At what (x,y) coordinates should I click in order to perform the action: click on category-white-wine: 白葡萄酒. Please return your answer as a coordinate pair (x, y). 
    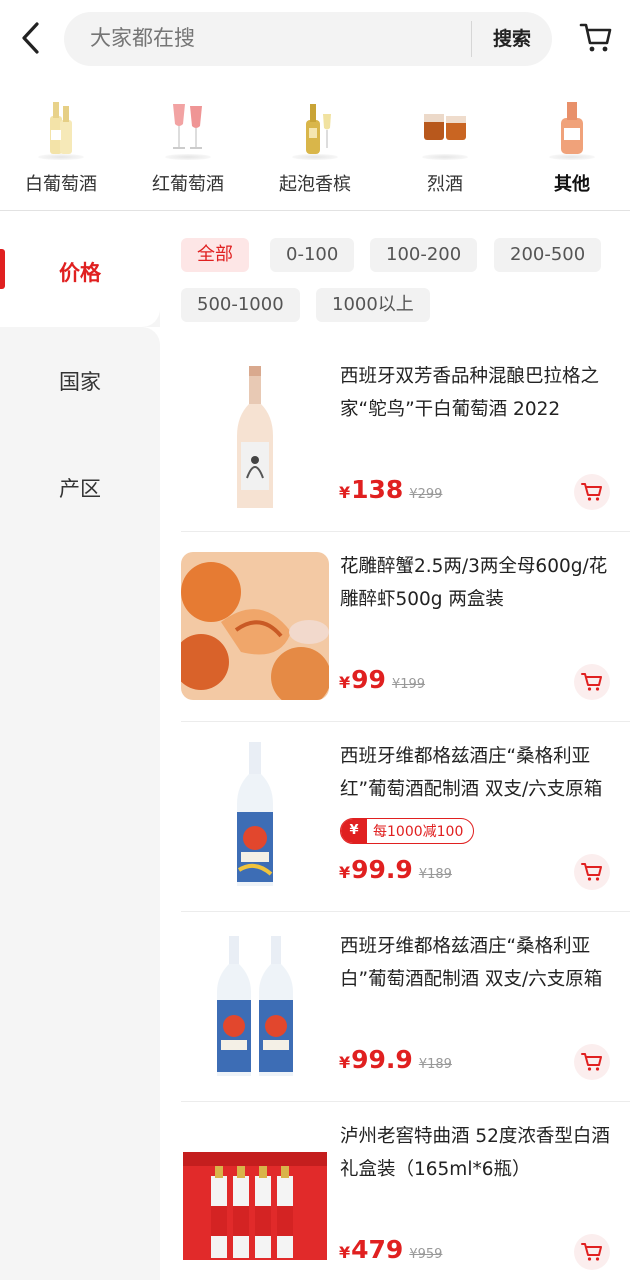
    Looking at the image, I should click on (61, 145).